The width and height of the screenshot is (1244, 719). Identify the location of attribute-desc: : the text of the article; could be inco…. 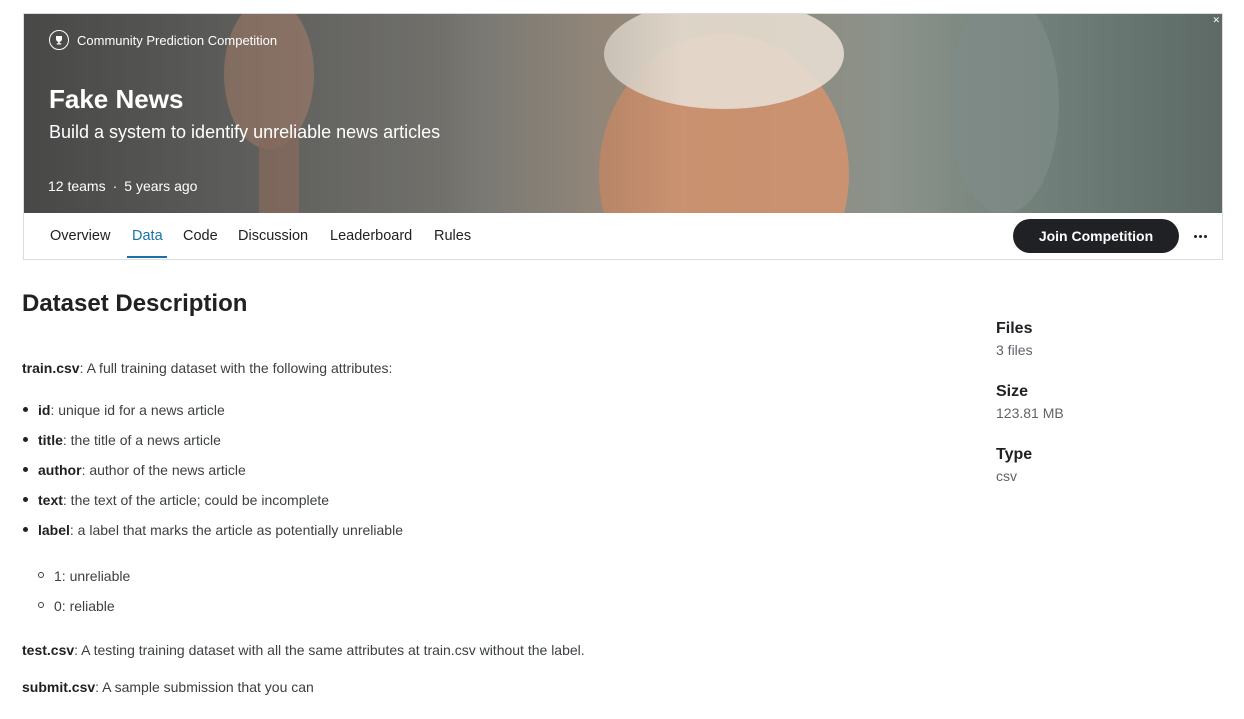
(196, 500).